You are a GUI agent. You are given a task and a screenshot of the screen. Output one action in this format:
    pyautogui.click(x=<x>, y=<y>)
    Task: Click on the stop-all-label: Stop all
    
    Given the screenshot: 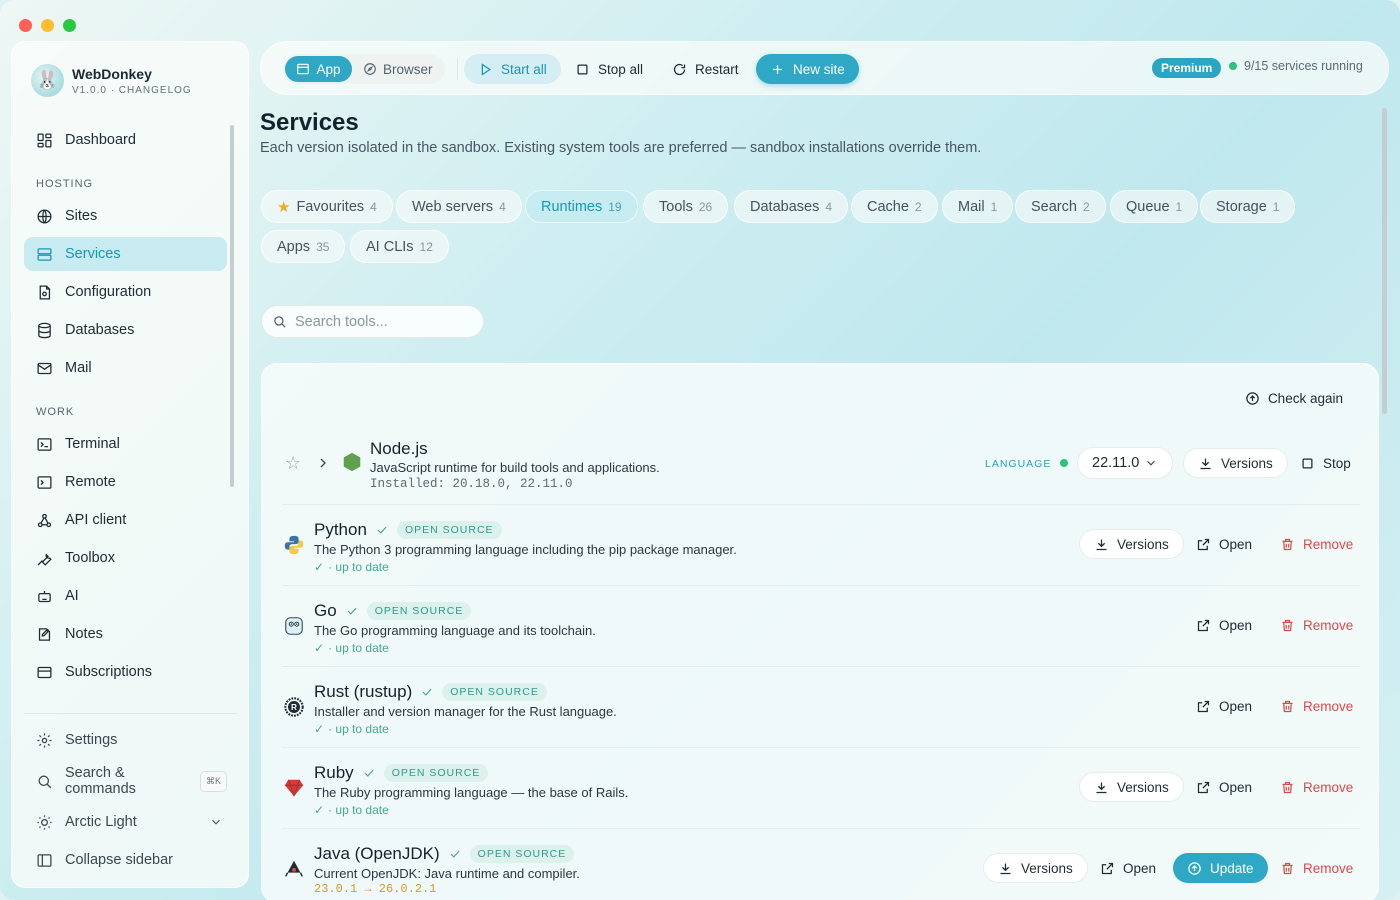 What is the action you would take?
    pyautogui.click(x=621, y=69)
    